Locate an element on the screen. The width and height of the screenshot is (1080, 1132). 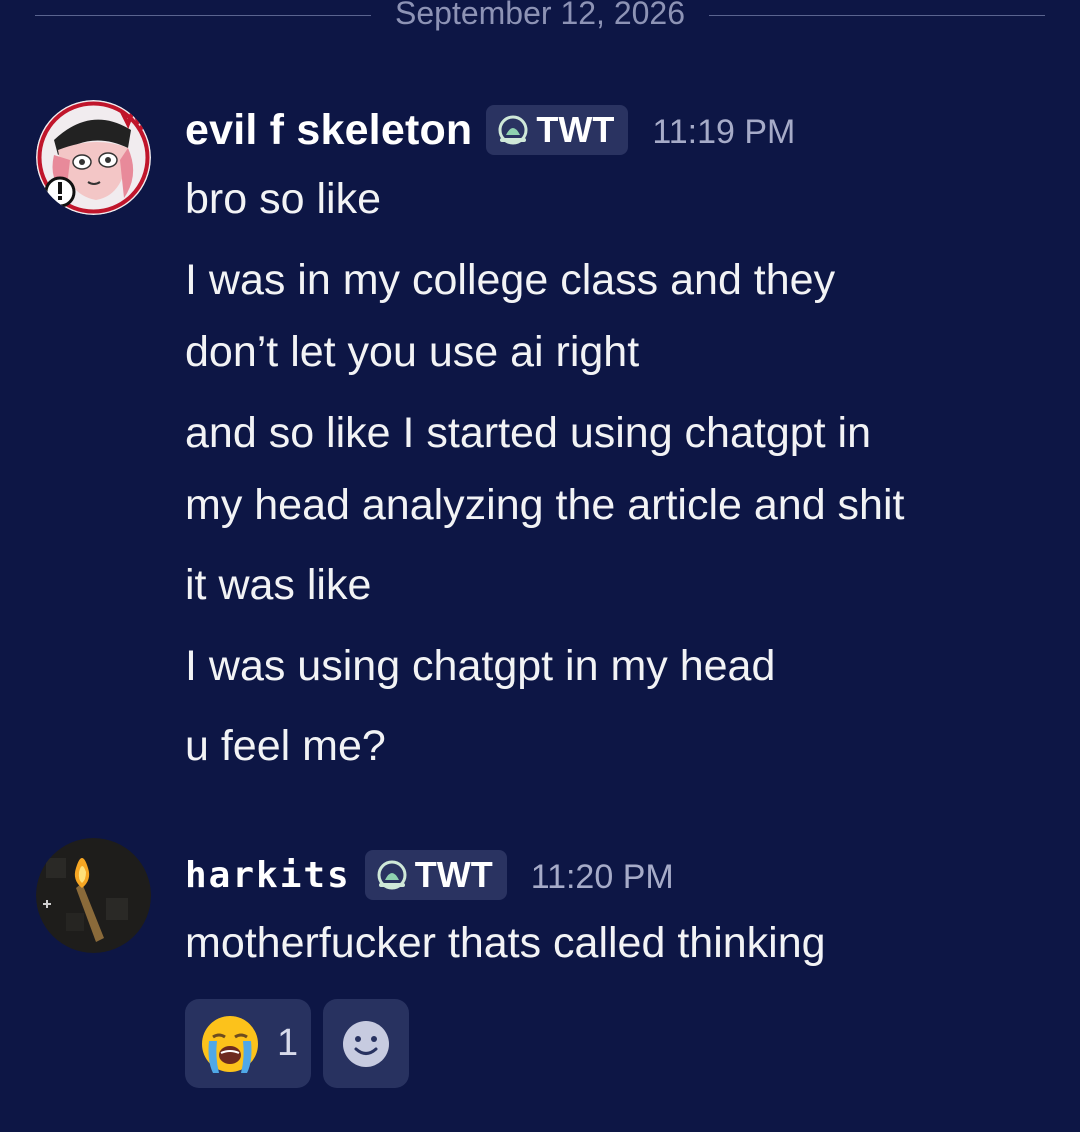
date-divider-label: September 12, 2026 is located at coordinates (540, 15).